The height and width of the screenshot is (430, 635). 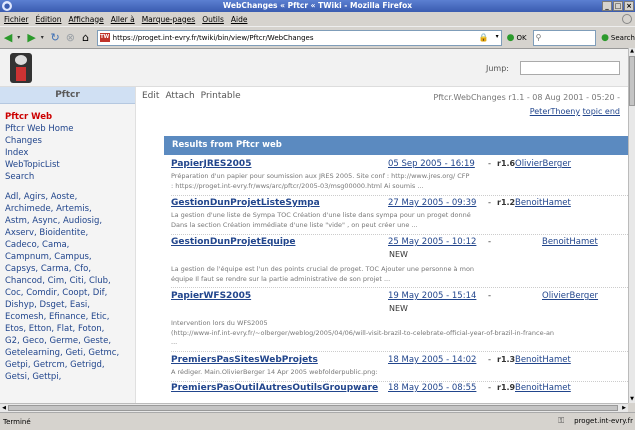 What do you see at coordinates (629, 6) in the screenshot?
I see `close-button: ×` at bounding box center [629, 6].